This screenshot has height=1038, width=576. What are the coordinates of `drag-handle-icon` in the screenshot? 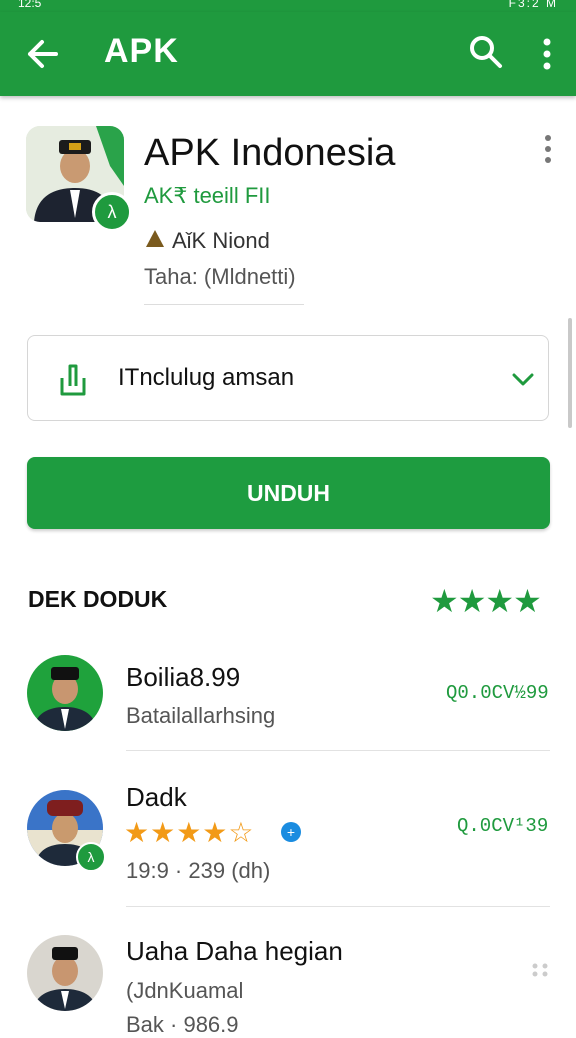 It's located at (540, 970).